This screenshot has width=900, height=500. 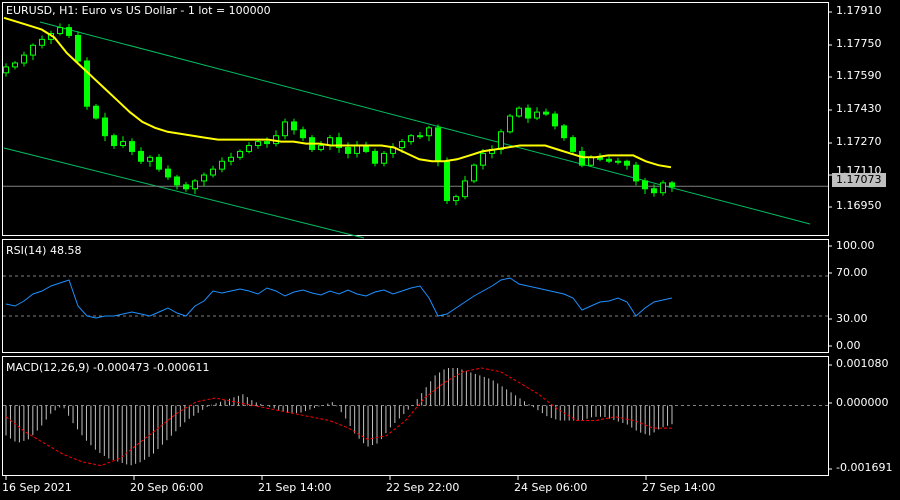 I want to click on macd-title: MACD(12,26,9) -0.000473 -0.000611, so click(x=108, y=367).